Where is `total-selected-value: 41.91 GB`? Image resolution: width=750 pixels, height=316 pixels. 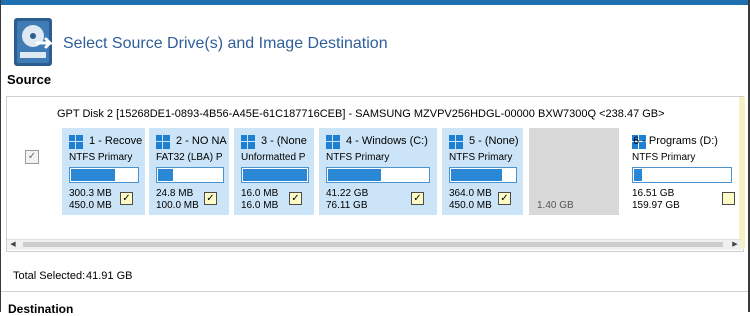 total-selected-value: 41.91 GB is located at coordinates (109, 276).